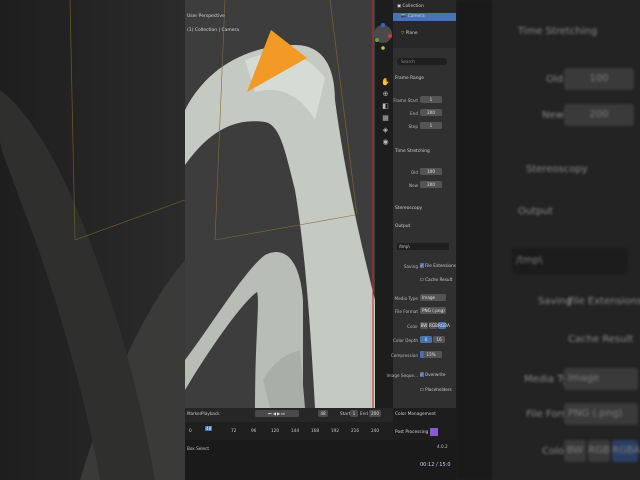 Image resolution: width=640 pixels, height=480 pixels. I want to click on overwrite-label: Overwrite, so click(435, 374).